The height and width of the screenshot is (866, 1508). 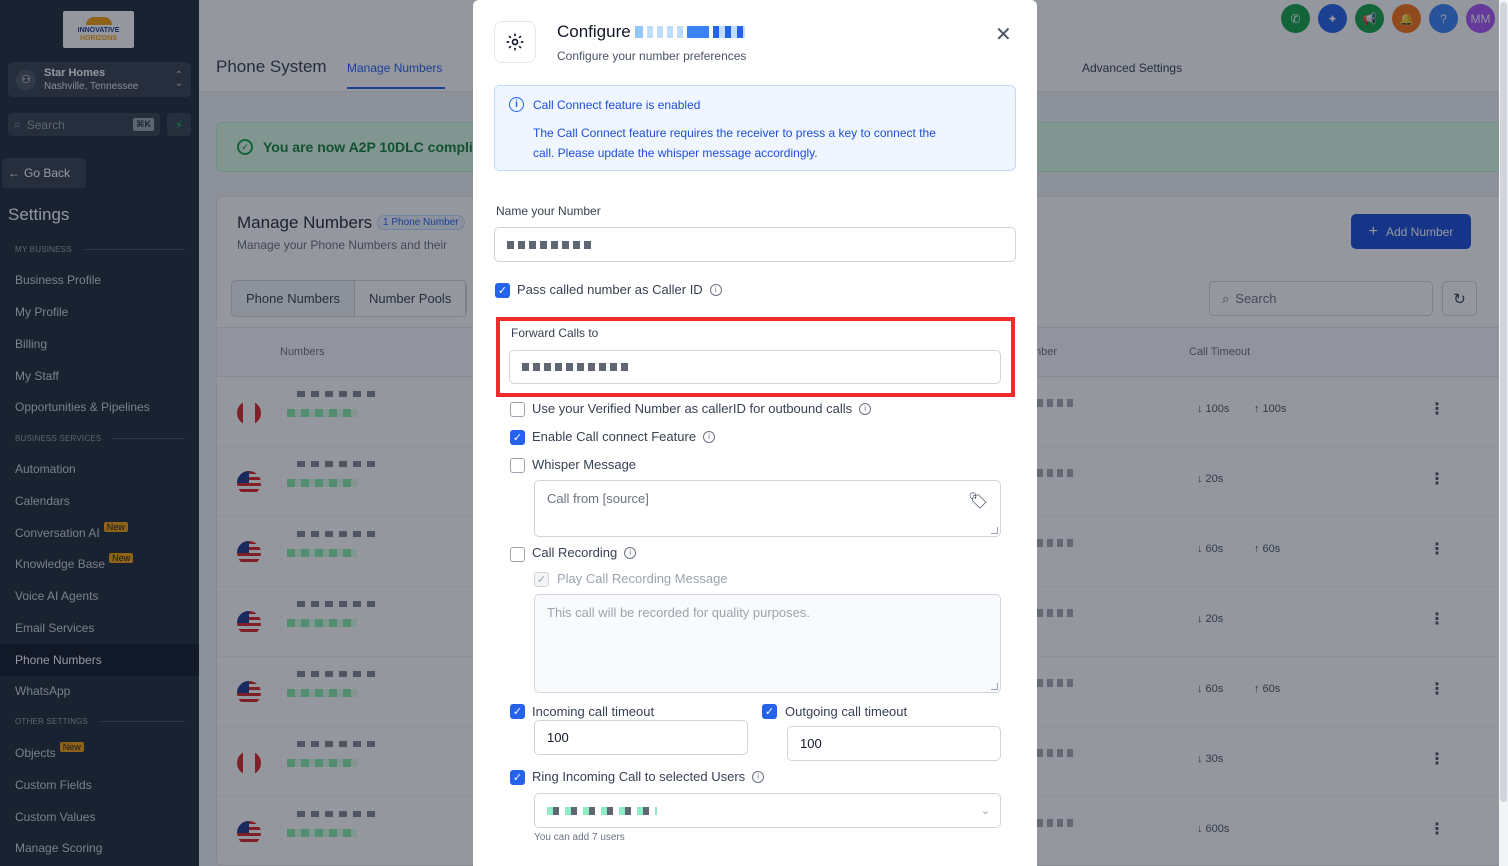 I want to click on forward-calls-highlight, so click(x=755, y=357).